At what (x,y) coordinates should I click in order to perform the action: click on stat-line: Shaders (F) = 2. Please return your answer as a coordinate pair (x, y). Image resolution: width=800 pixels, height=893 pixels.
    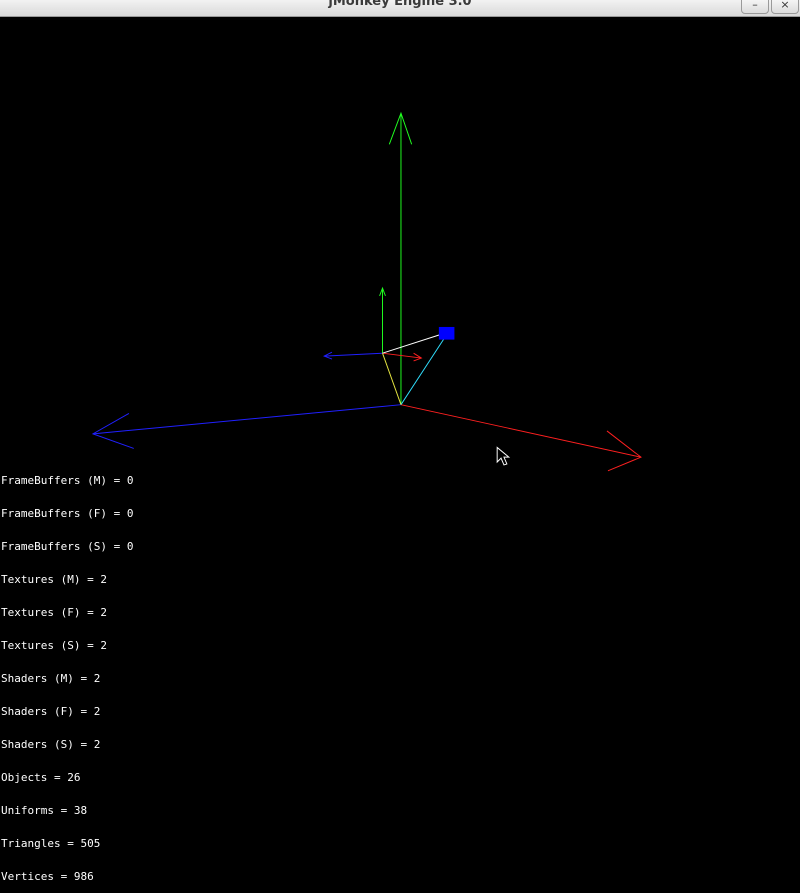
    Looking at the image, I should click on (51, 711).